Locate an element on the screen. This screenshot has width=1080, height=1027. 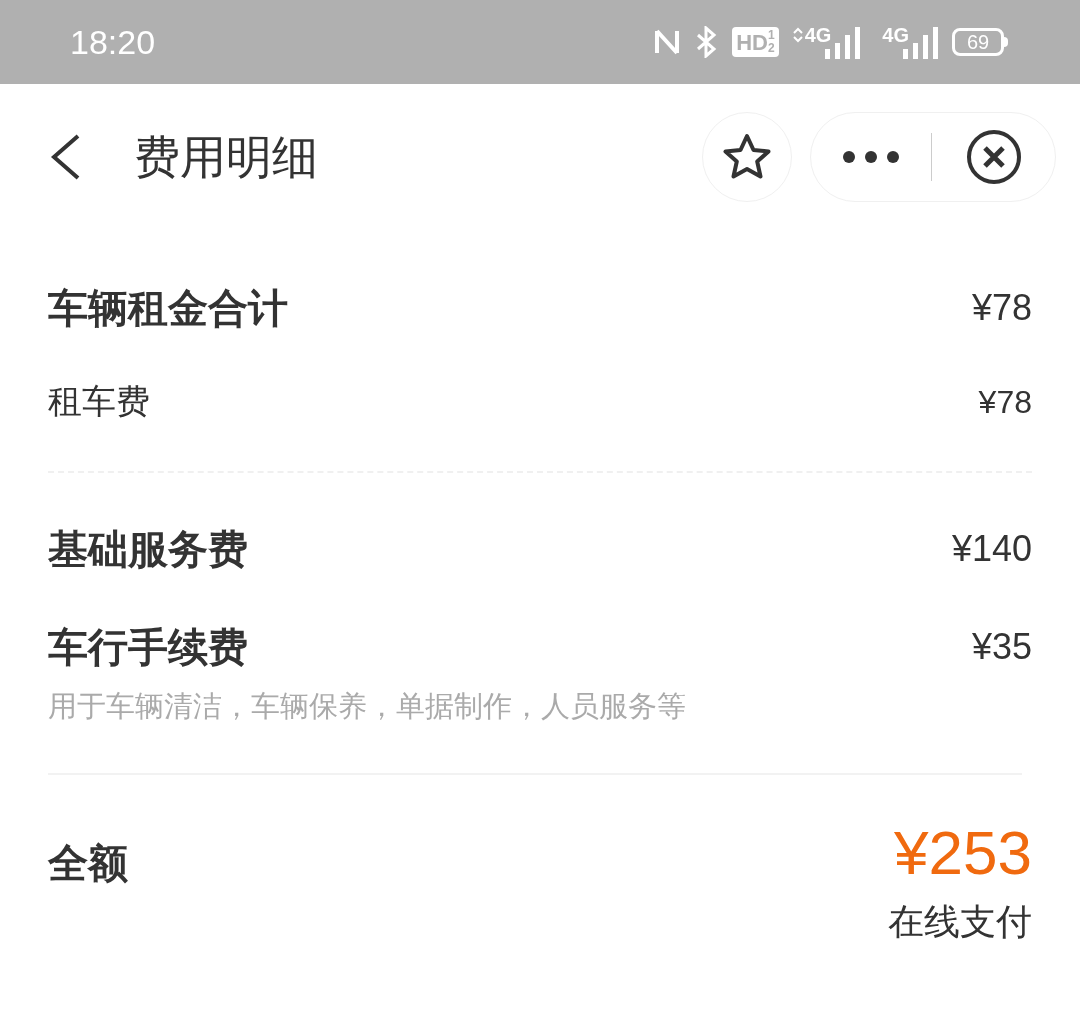
clock: 18:20 is located at coordinates (113, 42).